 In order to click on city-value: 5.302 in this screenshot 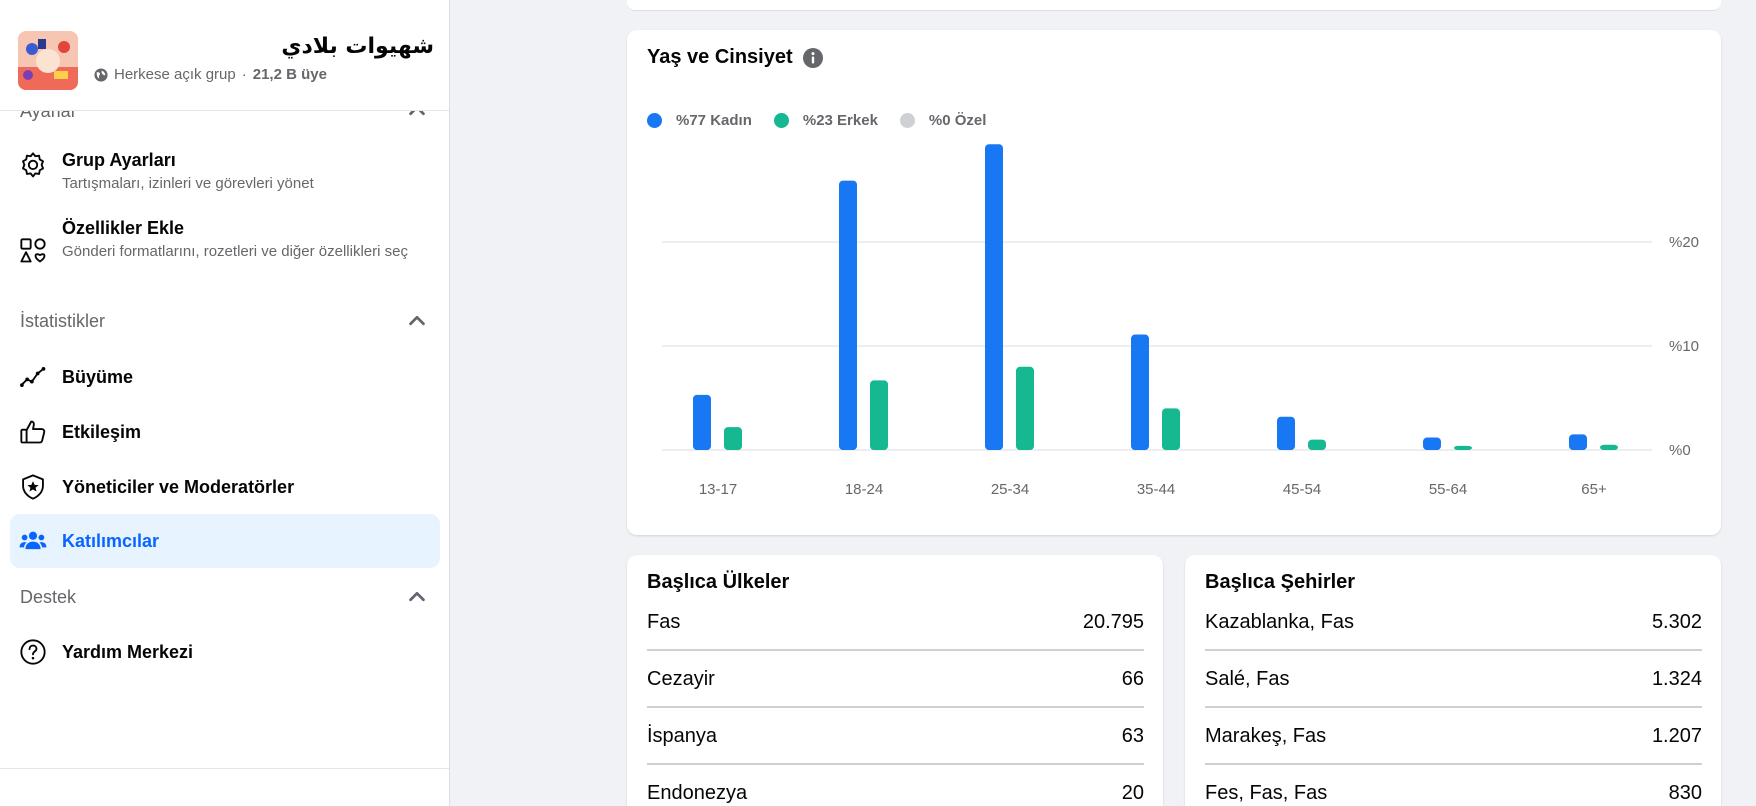, I will do `click(1676, 622)`.